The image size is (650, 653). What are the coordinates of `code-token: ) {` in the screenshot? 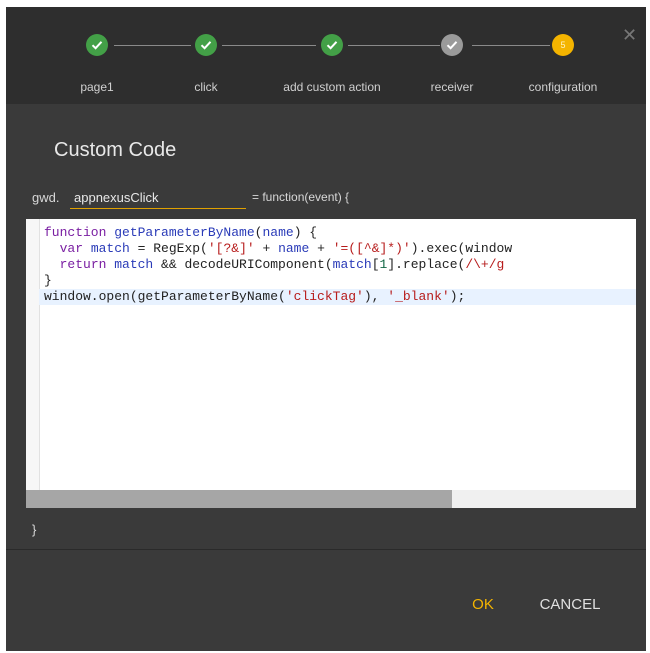 It's located at (305, 232).